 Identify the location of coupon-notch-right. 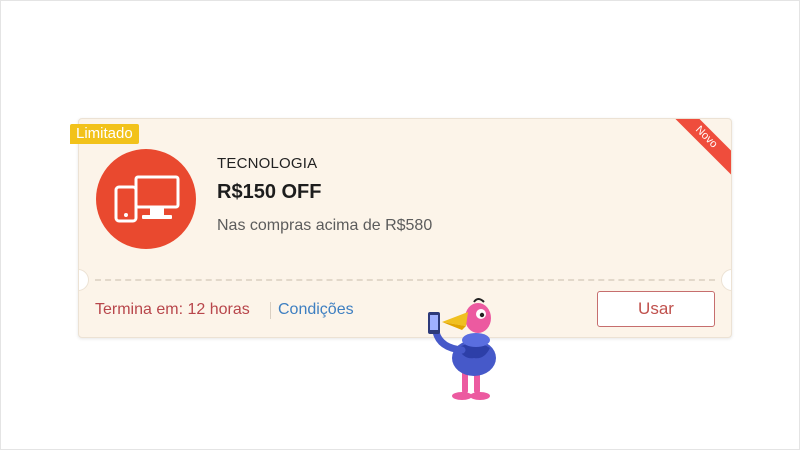
(726, 280).